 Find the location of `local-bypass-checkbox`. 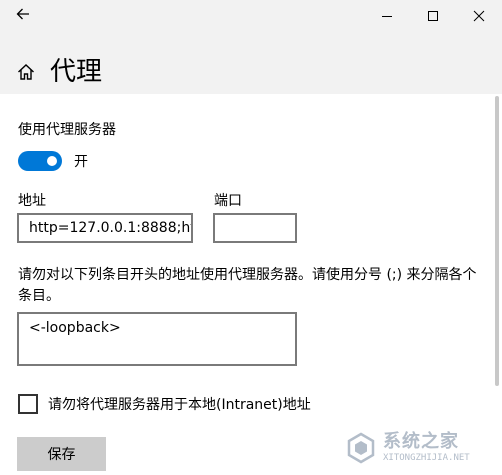

local-bypass-checkbox is located at coordinates (28, 404).